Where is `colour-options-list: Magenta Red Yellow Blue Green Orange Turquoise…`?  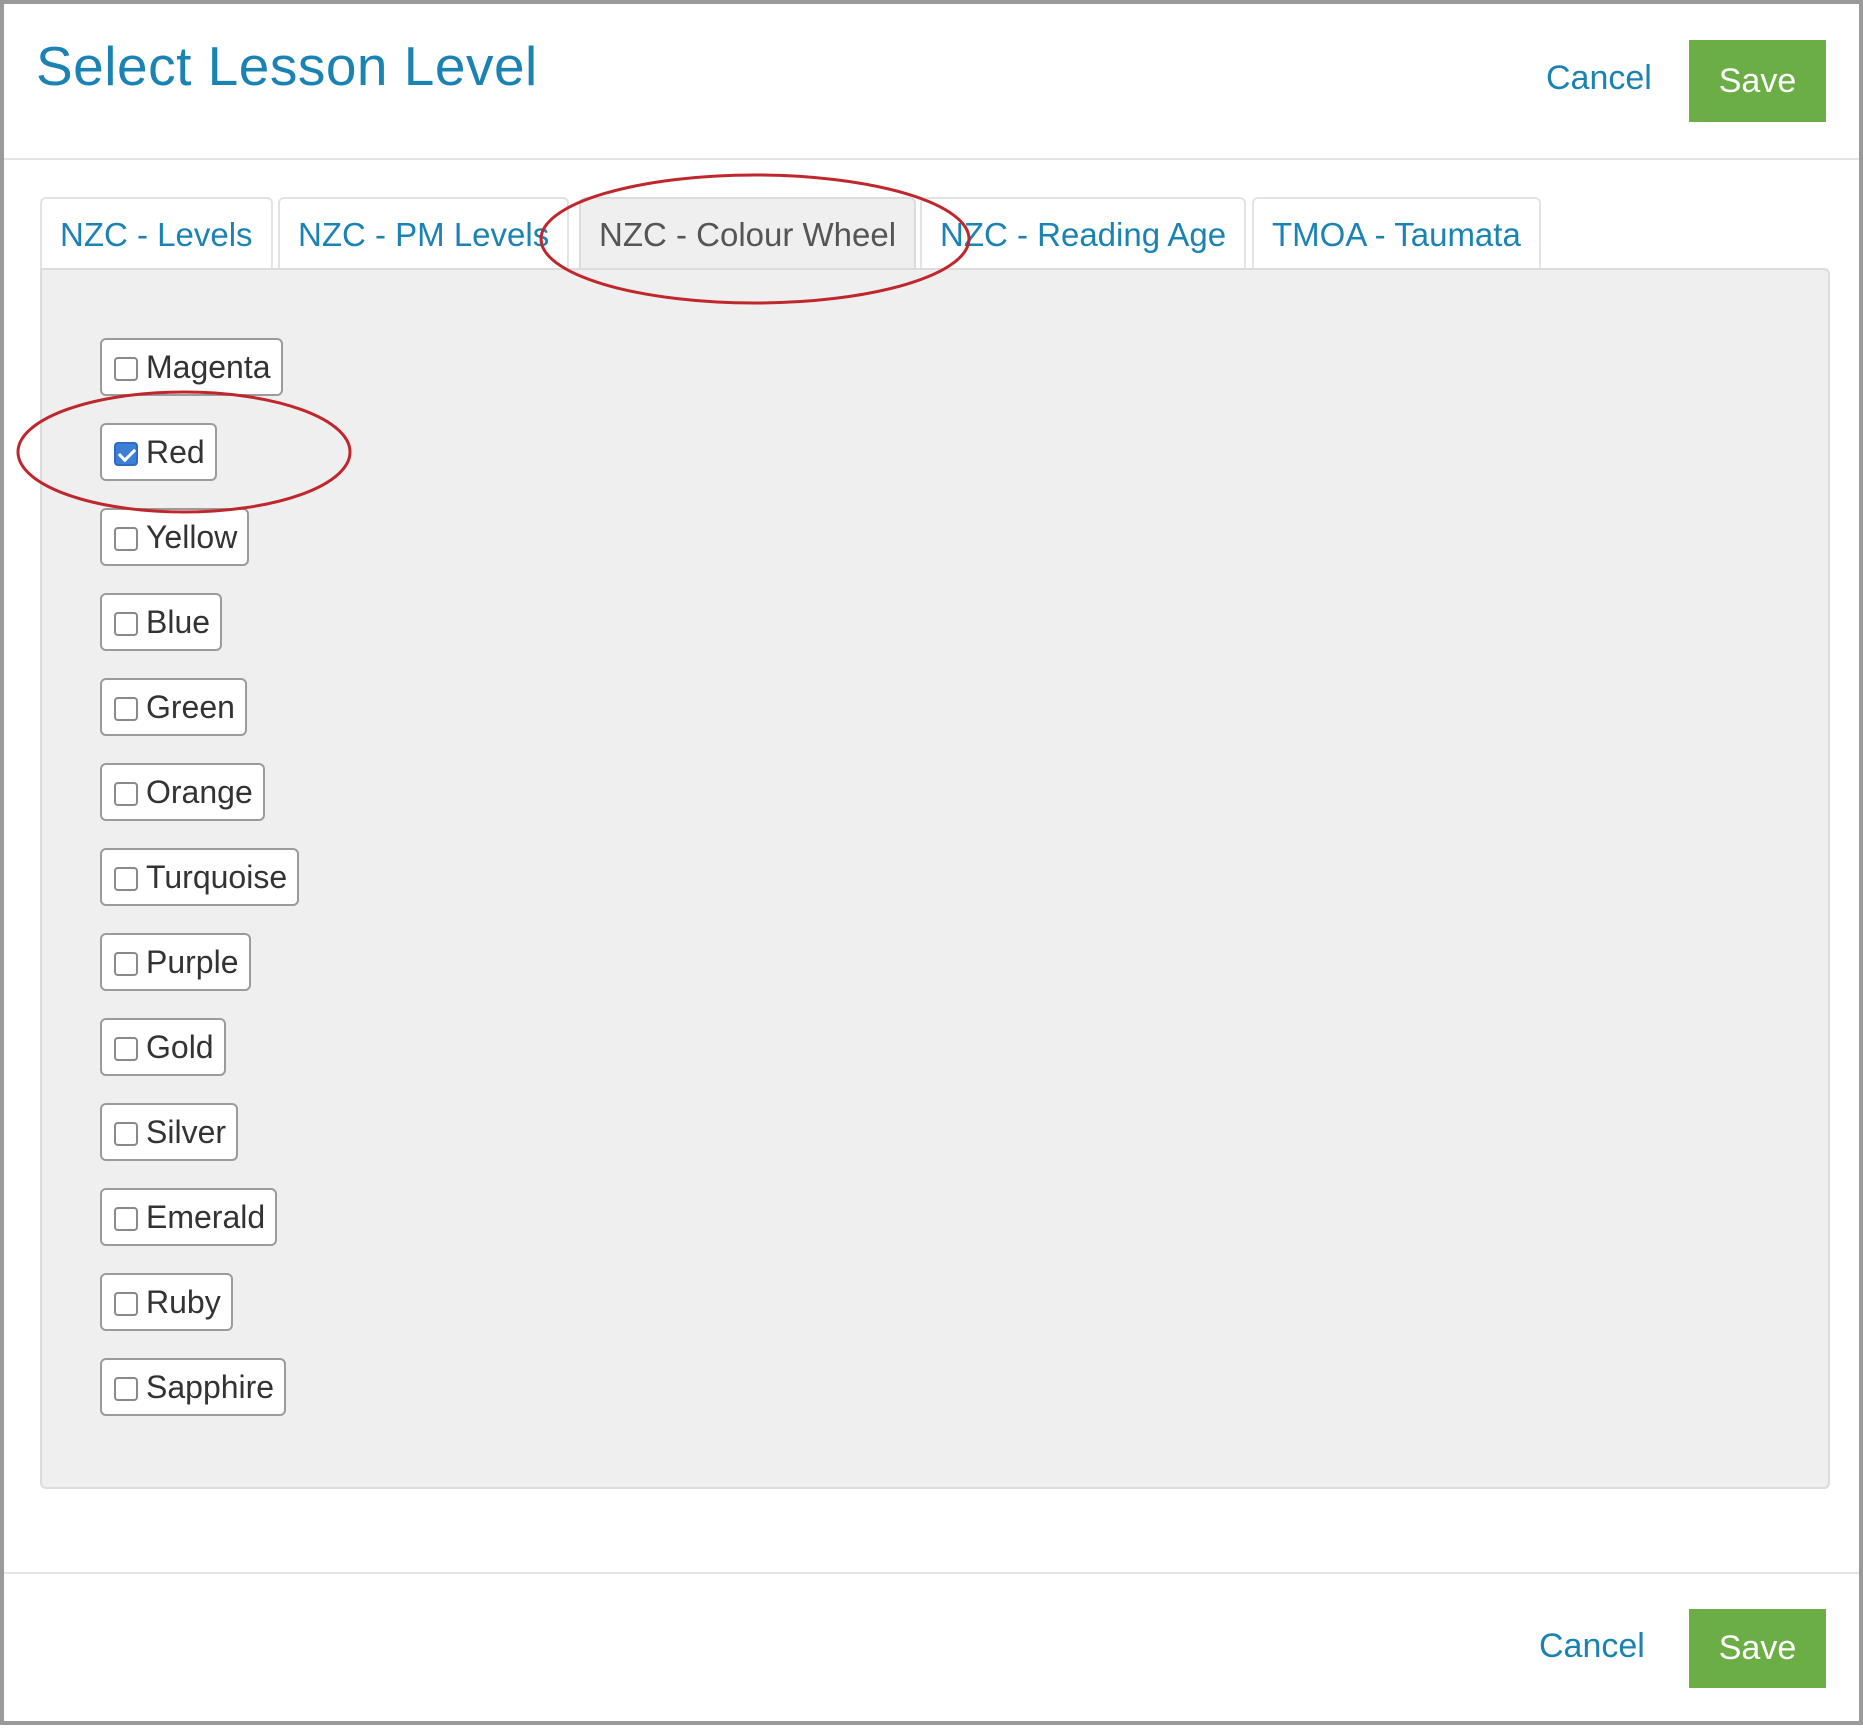
colour-options-list: Magenta Red Yellow Blue Green Orange Turquoise… is located at coordinates (200, 890).